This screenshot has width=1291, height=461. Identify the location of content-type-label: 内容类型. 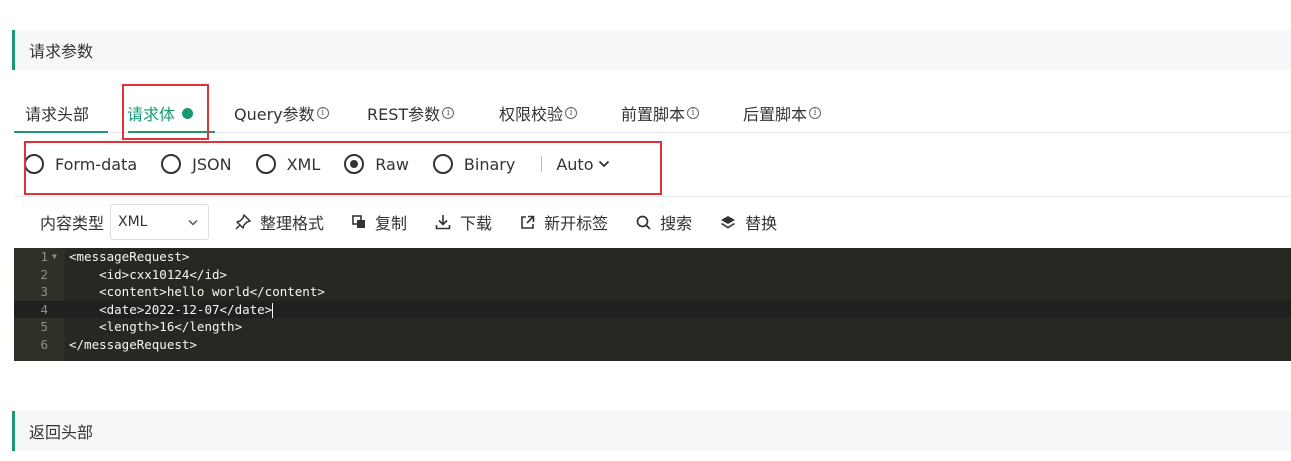
(72, 223).